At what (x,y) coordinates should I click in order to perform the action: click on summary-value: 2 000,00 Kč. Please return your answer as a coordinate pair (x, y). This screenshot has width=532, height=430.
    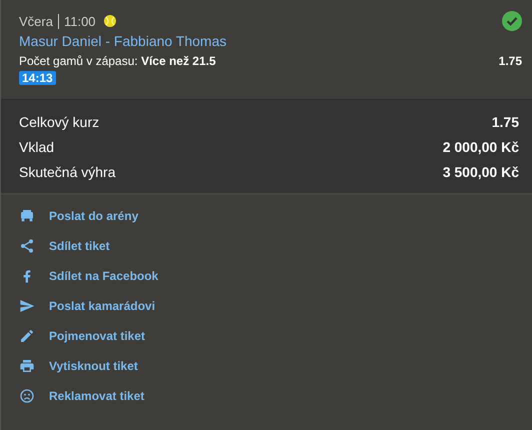
    Looking at the image, I should click on (480, 148).